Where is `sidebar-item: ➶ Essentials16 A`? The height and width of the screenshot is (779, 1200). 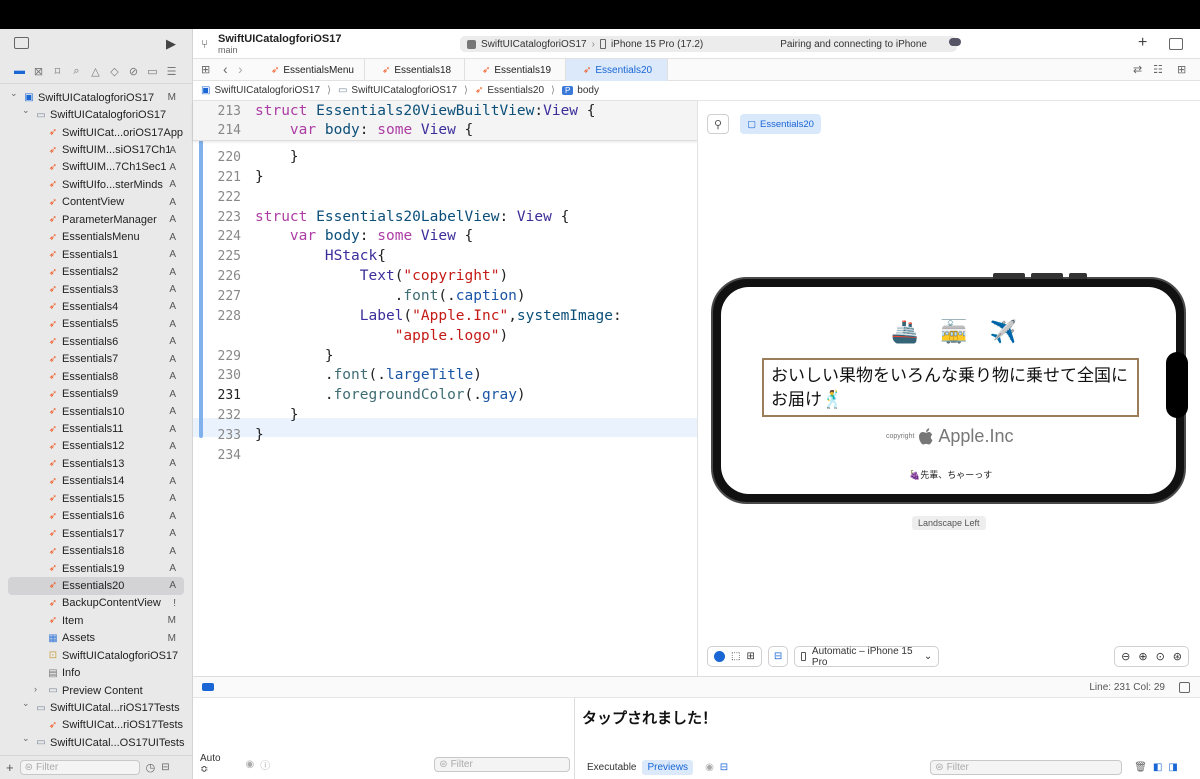
sidebar-item: ➶ Essentials16 A is located at coordinates (96, 516).